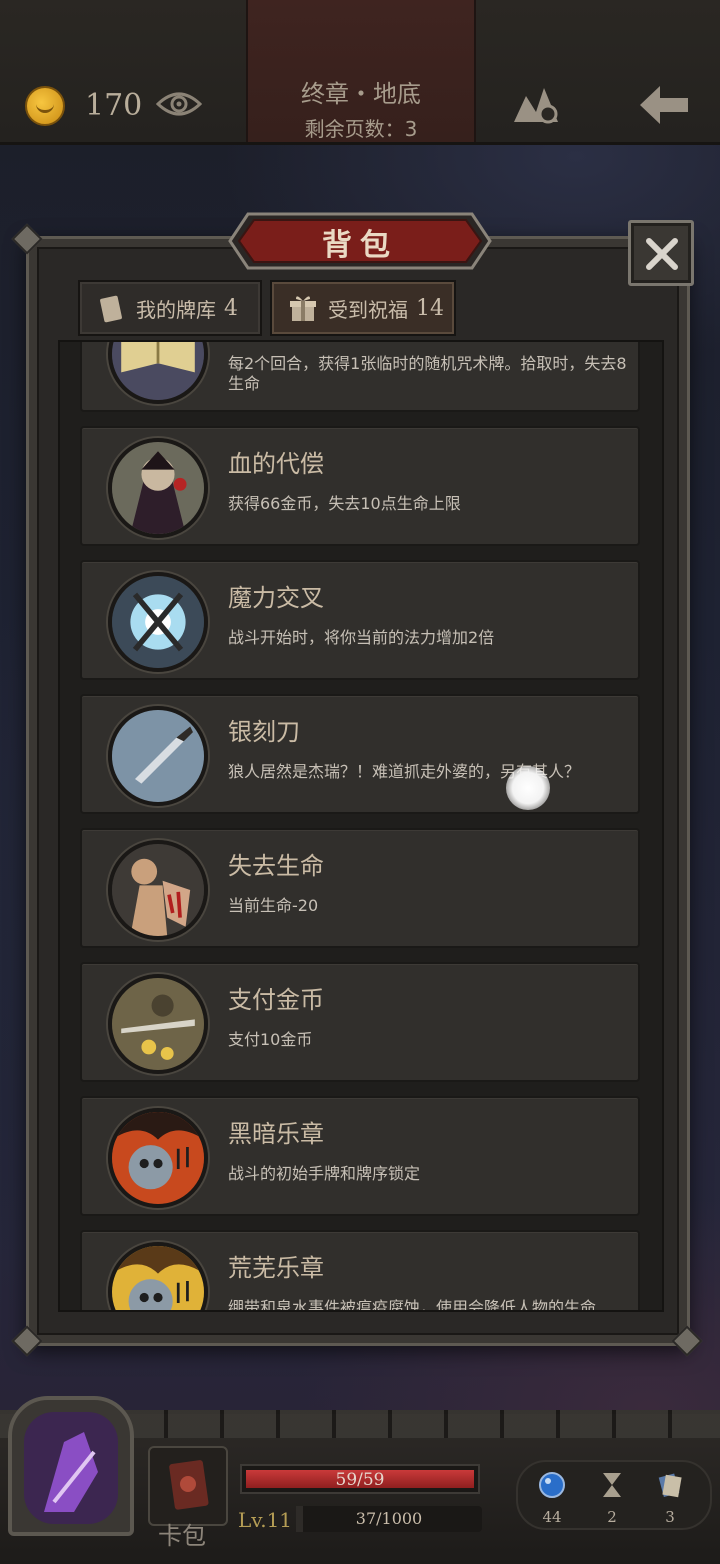  Describe the element at coordinates (360, 754) in the screenshot. I see `blessing-item: 银刻刀 狼人居然是杰瑞？！难道抓走外婆的，另有其人？` at that location.